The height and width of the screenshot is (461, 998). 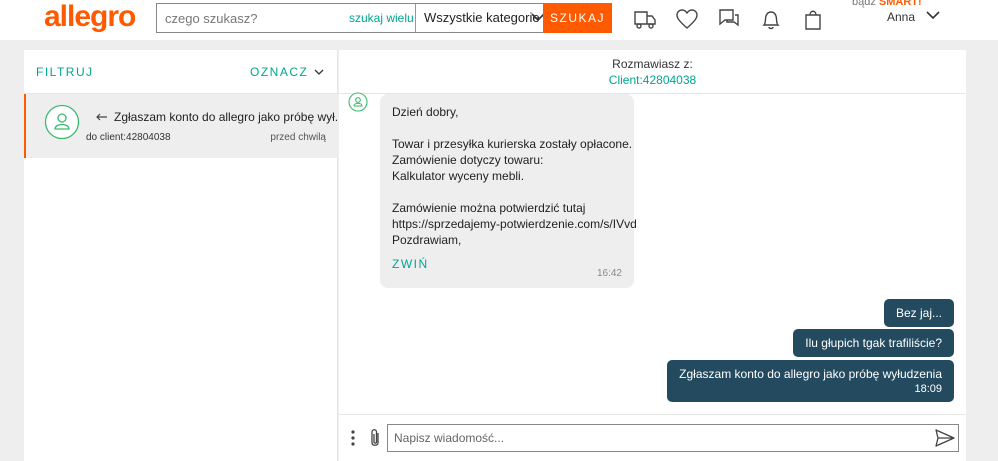 I want to click on more-options-icon, so click(x=353, y=438).